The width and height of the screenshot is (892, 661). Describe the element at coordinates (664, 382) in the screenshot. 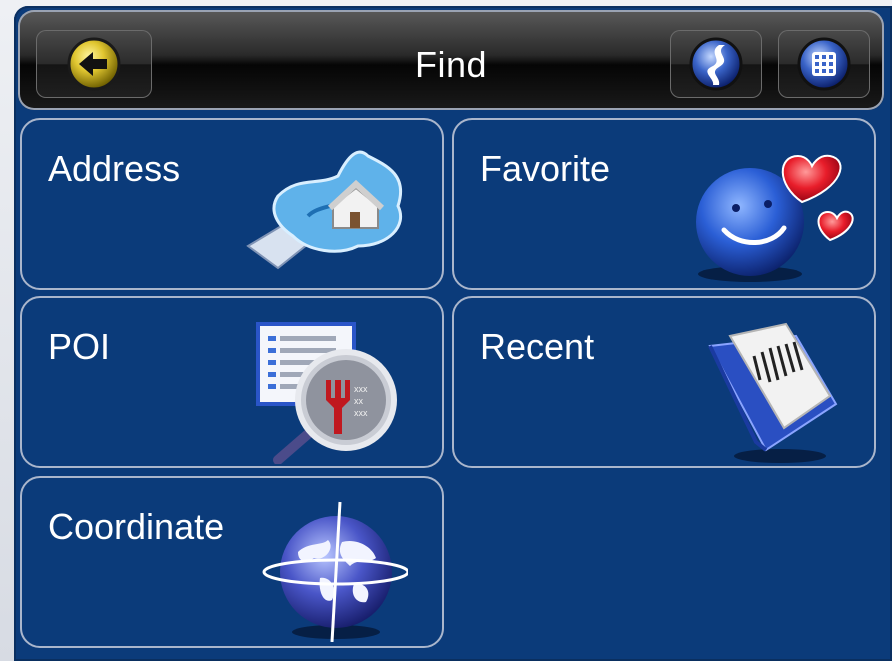

I see `tile-recent: Recent` at that location.